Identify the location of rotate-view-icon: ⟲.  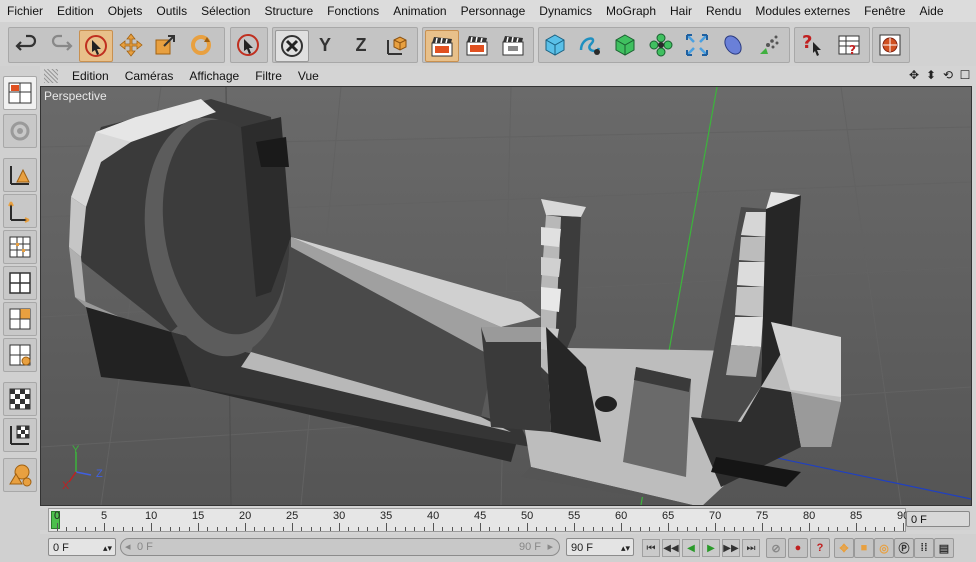
(948, 75).